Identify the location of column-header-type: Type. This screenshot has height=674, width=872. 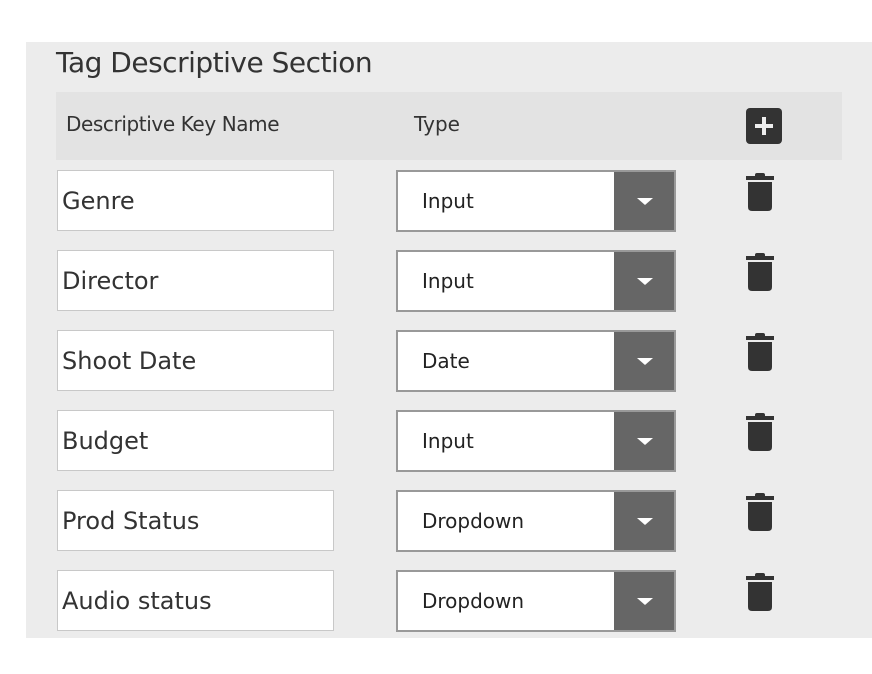
(437, 124).